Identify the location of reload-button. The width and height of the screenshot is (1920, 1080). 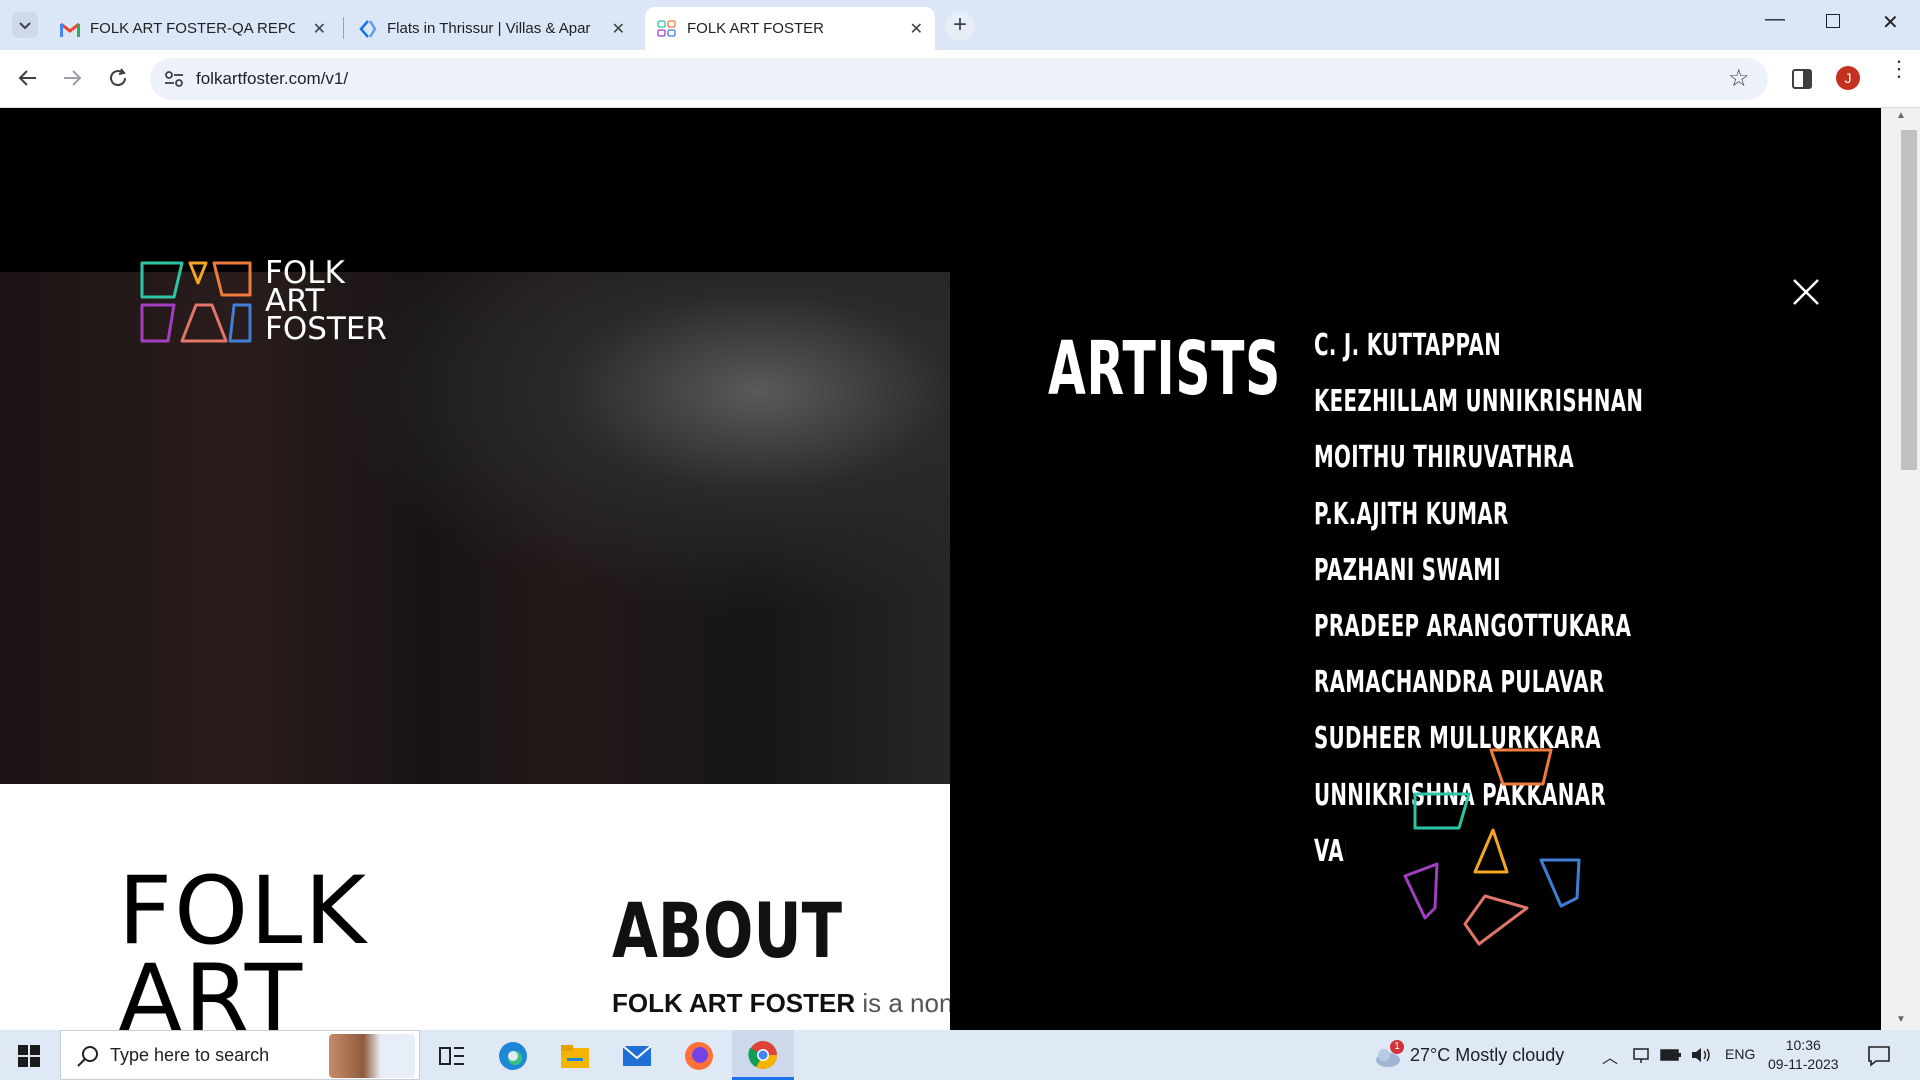
(118, 80).